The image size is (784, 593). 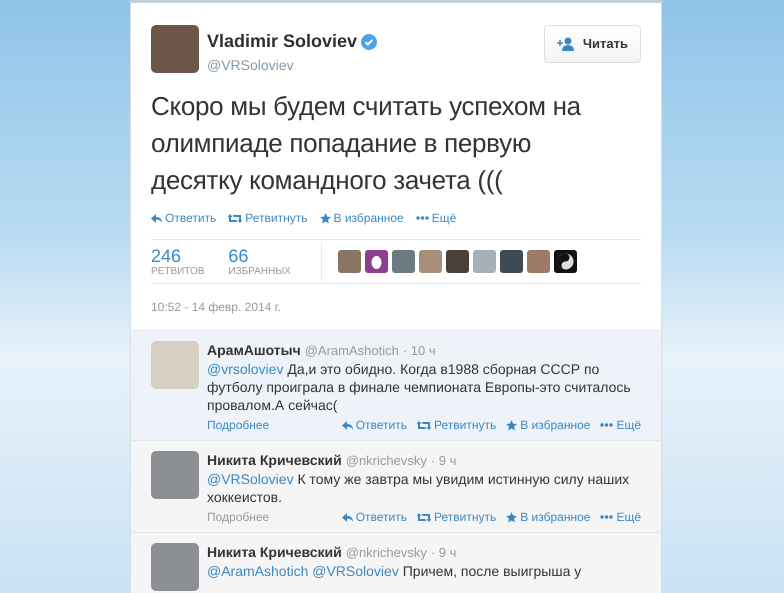 What do you see at coordinates (257, 571) in the screenshot?
I see `mention-link: @AramAshotich` at bounding box center [257, 571].